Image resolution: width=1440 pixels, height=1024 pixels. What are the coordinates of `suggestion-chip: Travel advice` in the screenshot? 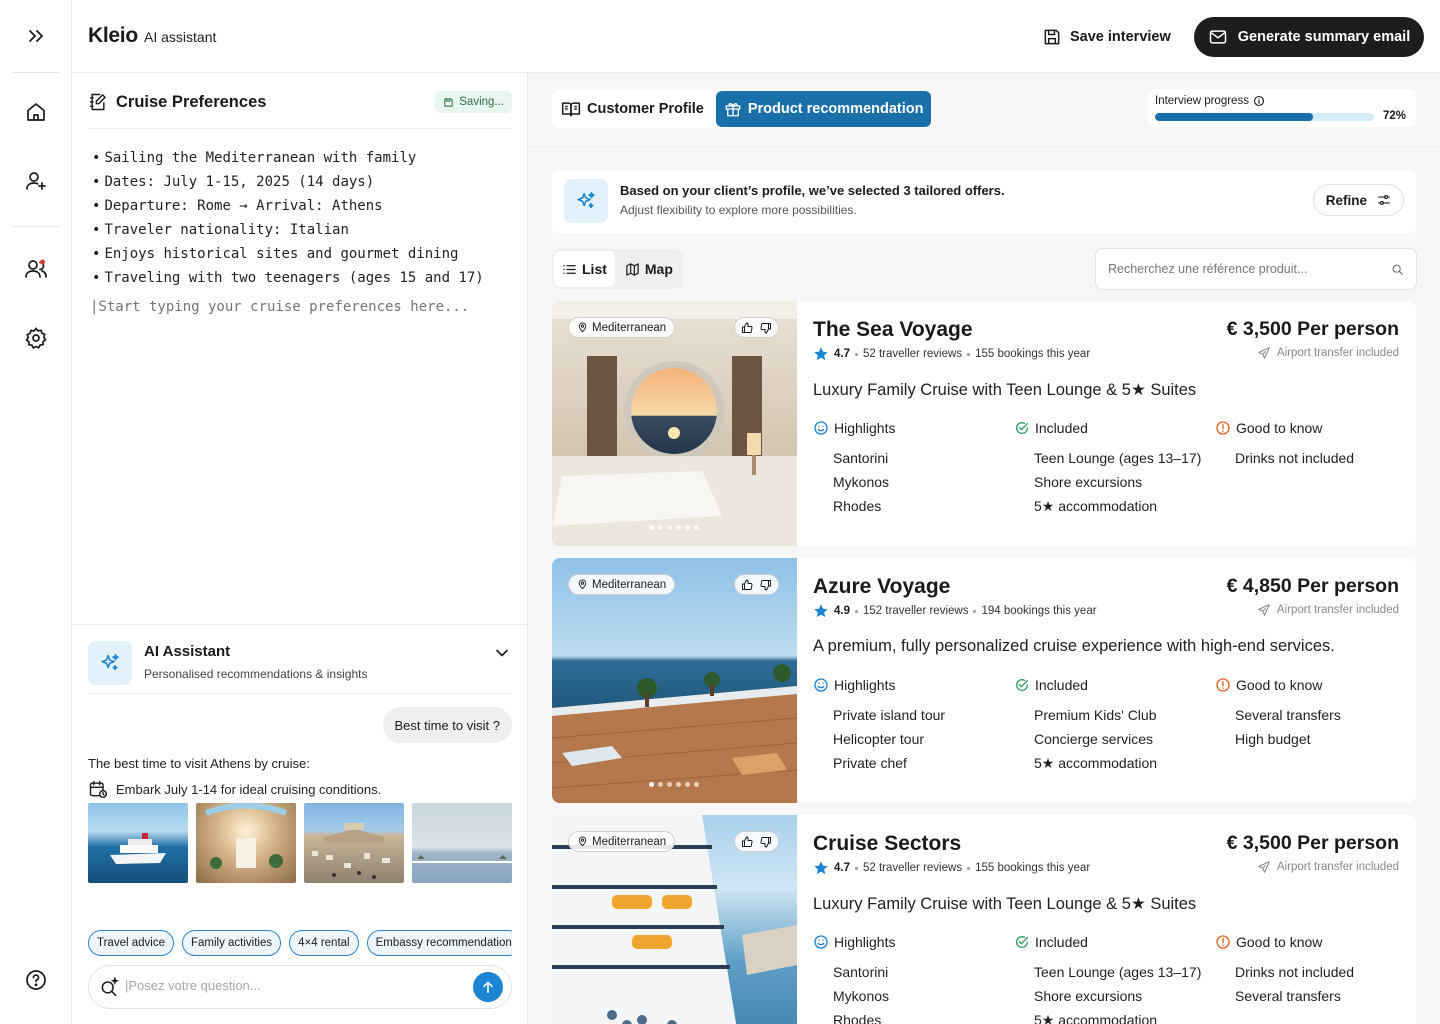 It's located at (131, 943).